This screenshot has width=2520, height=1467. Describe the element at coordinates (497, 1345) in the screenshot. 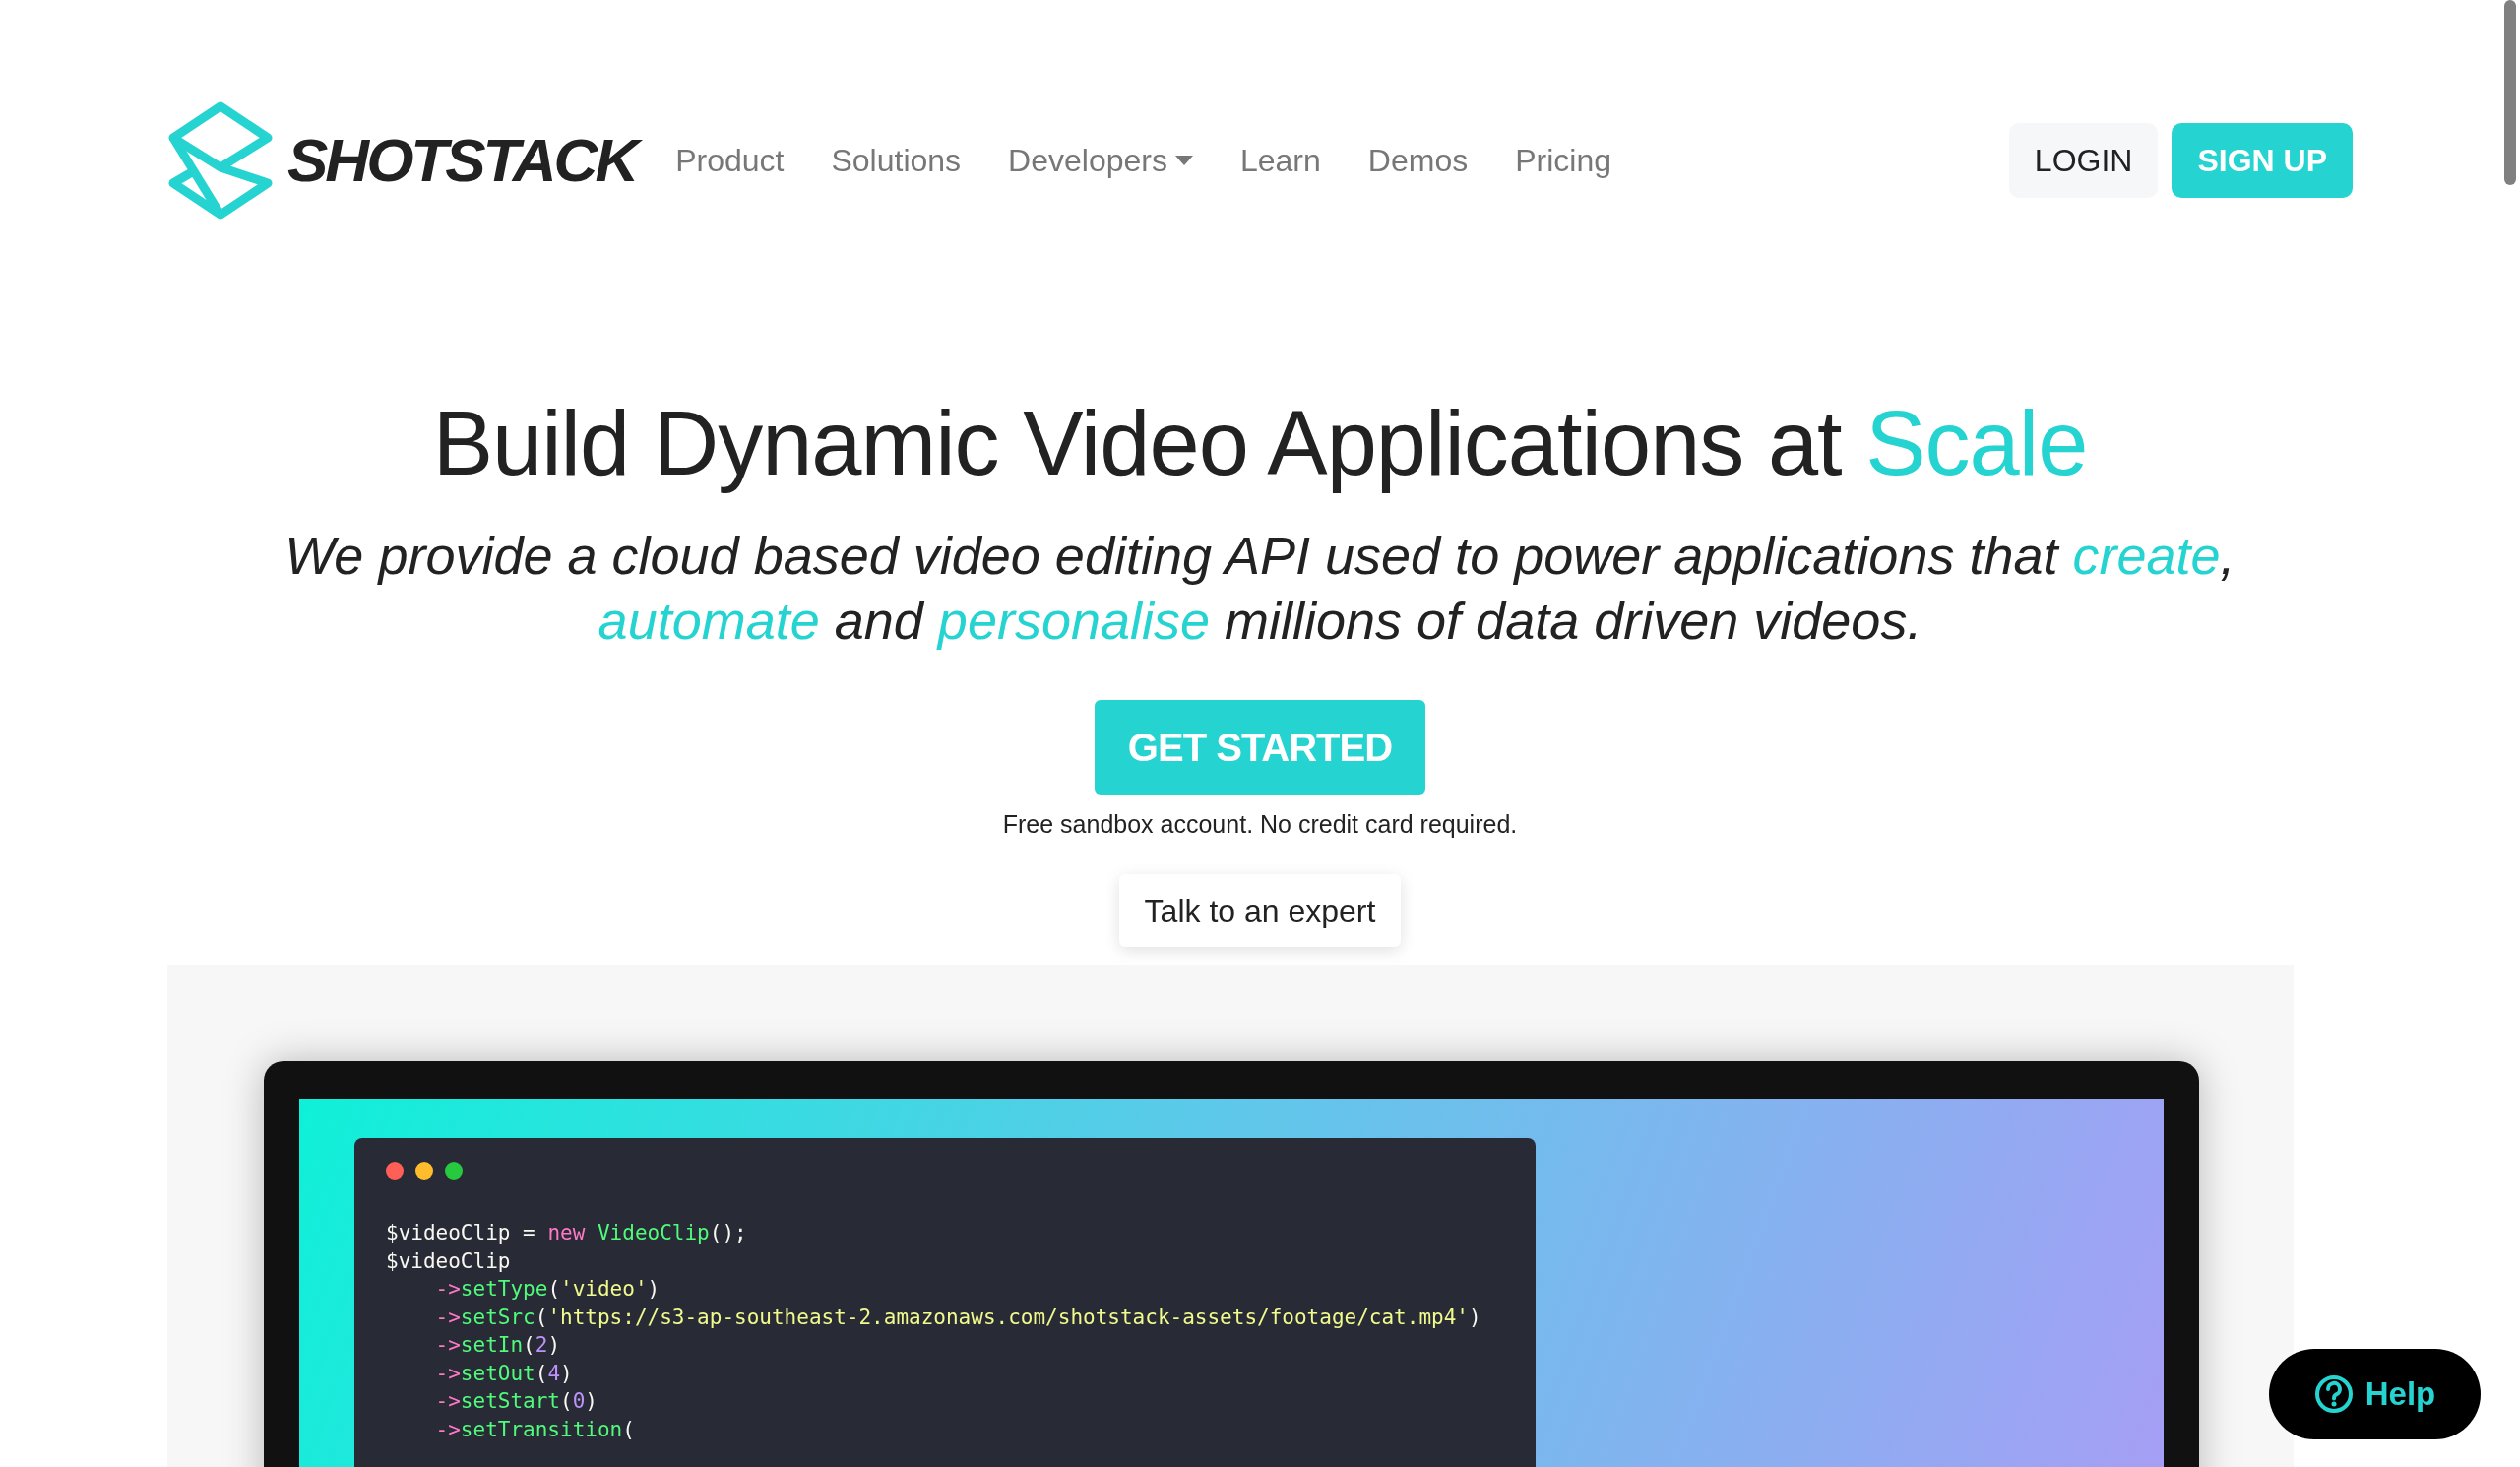

I see `code-line: ->setIn(2)` at that location.